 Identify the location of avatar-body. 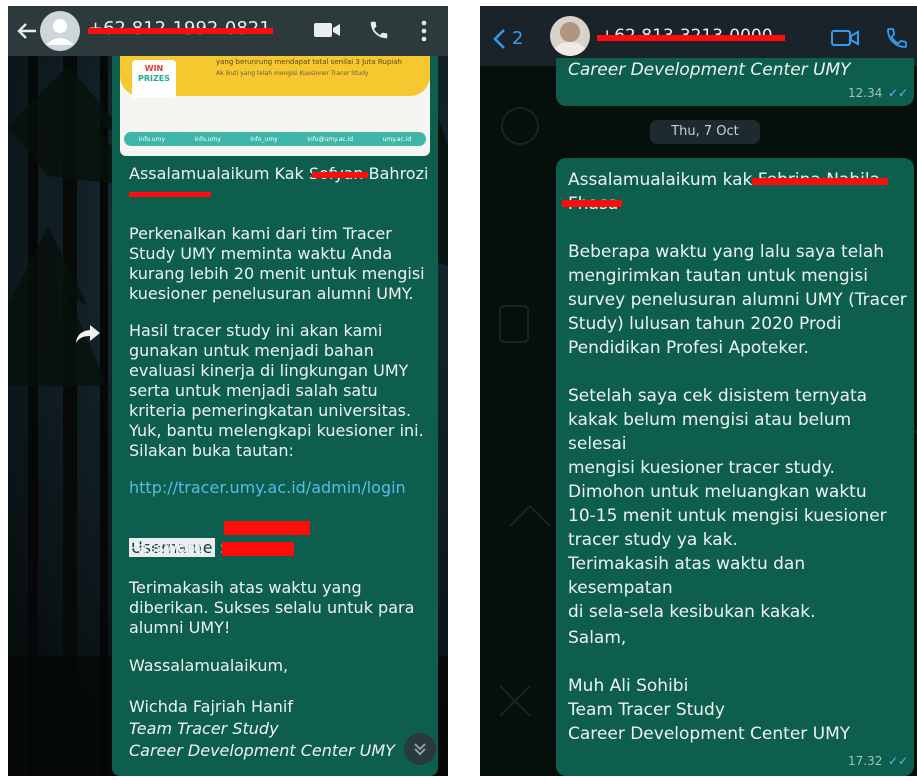
(570, 49).